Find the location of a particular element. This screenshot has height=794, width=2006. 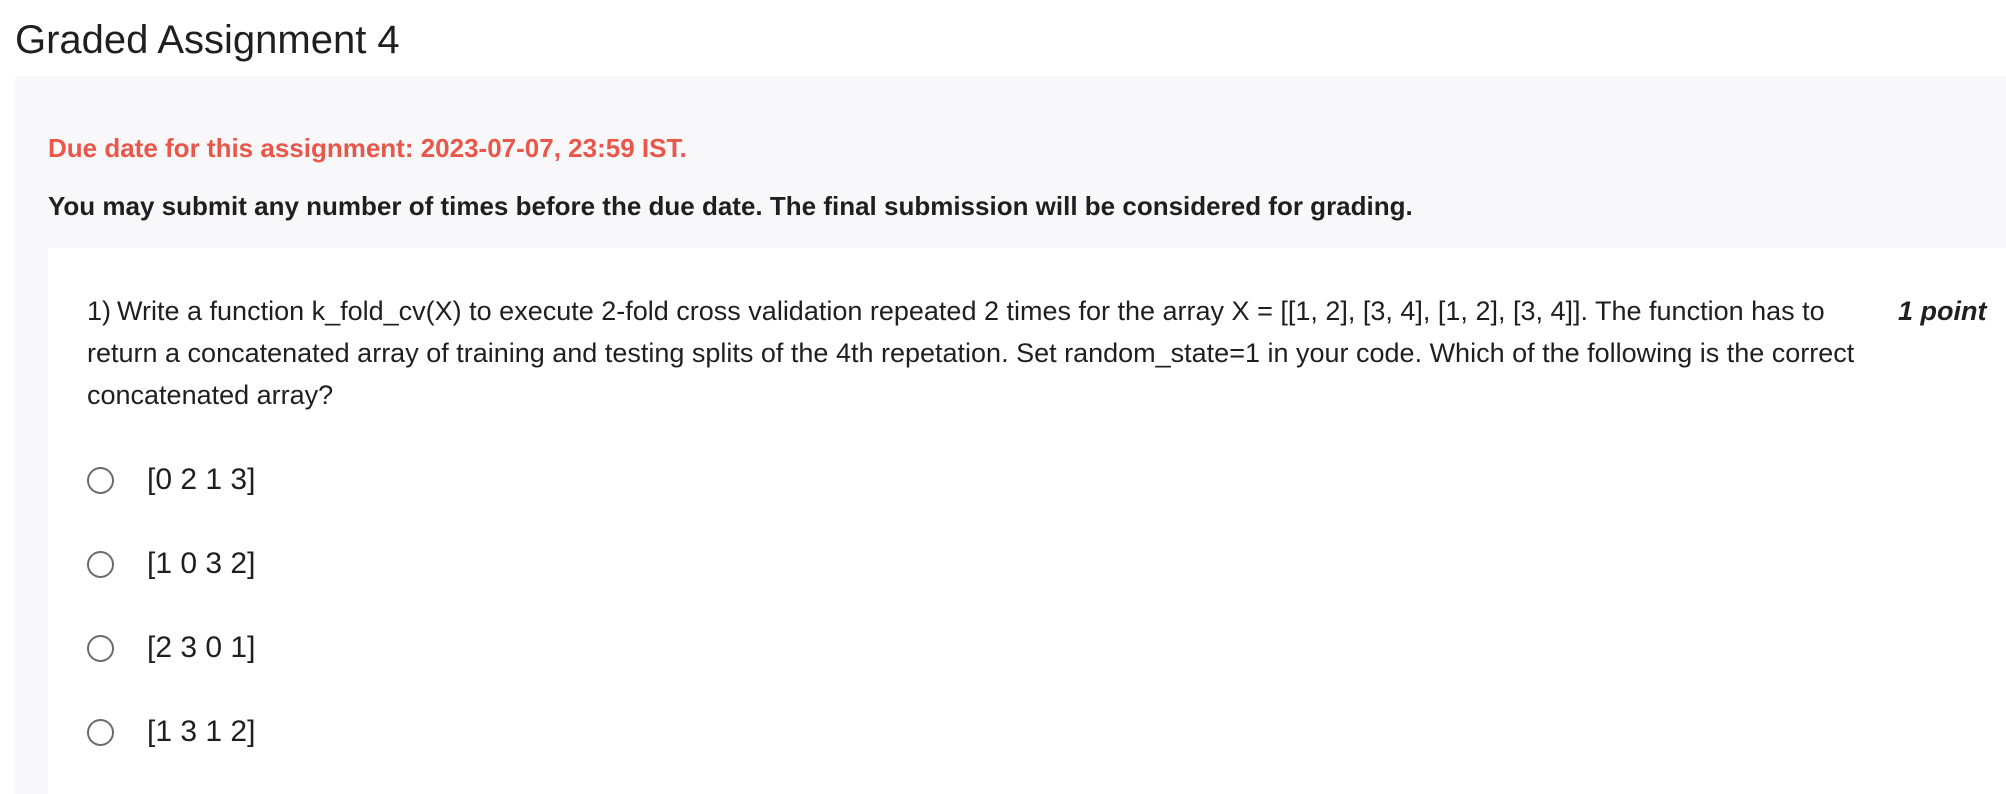

option-4: [1 3 1 2] is located at coordinates (171, 732).